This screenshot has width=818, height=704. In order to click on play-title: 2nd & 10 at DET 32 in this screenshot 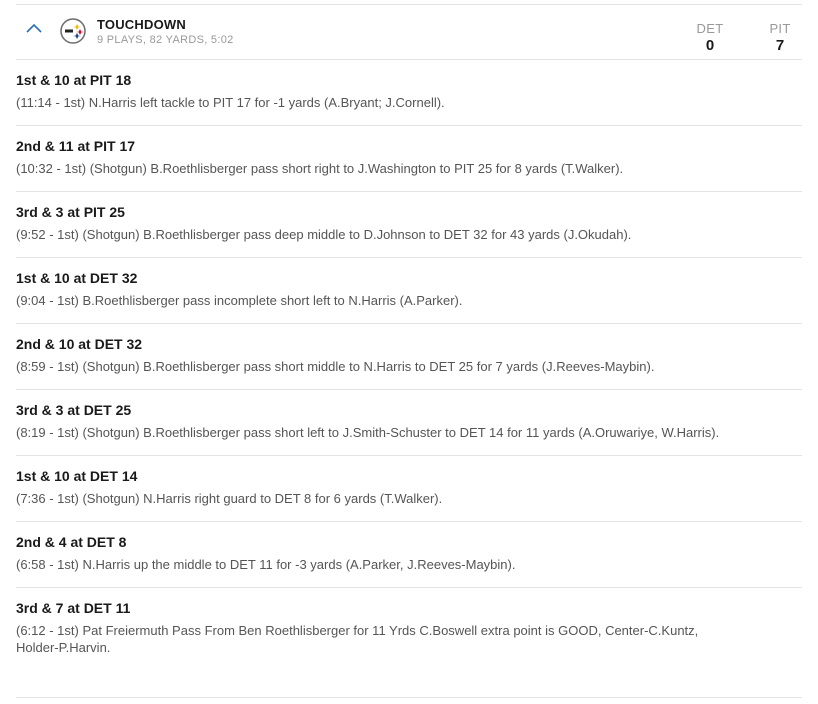, I will do `click(79, 344)`.